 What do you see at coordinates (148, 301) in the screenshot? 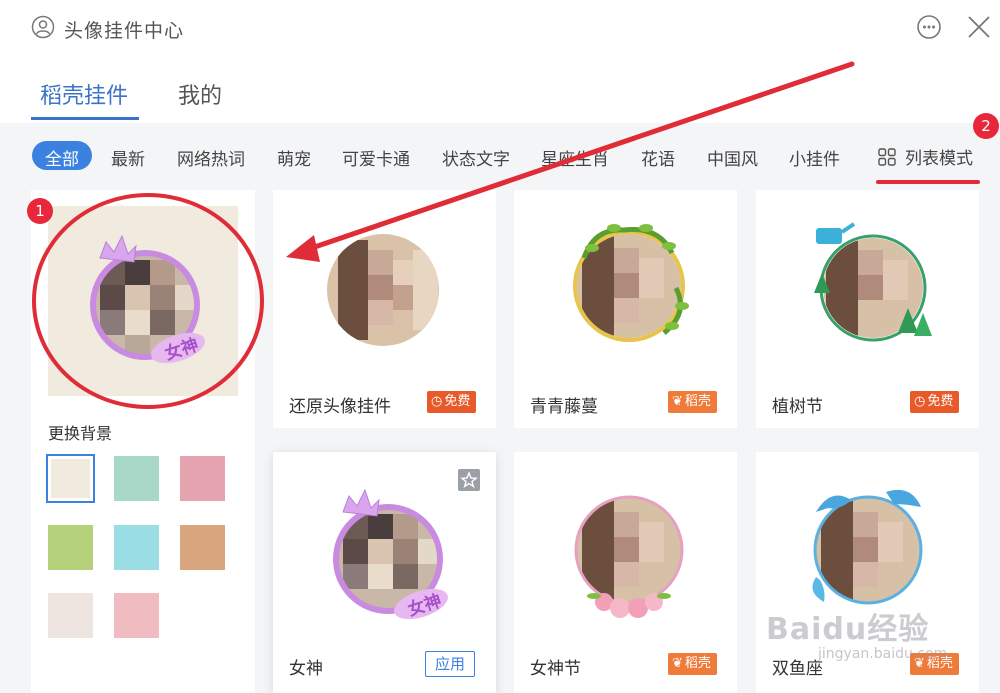
I see `annotation-circle` at bounding box center [148, 301].